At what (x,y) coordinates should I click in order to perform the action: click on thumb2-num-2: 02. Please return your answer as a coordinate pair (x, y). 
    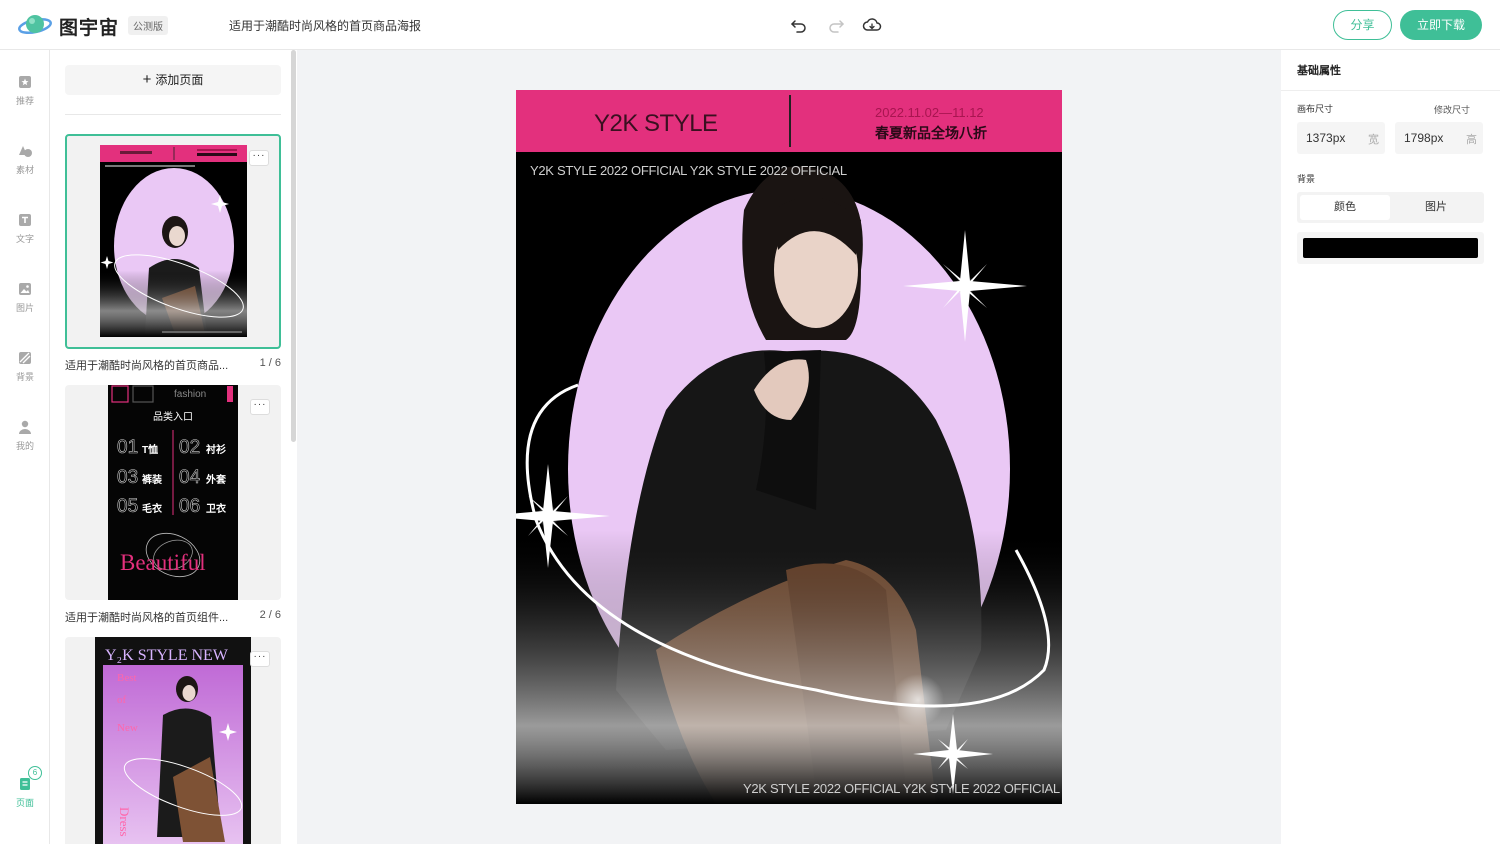
    Looking at the image, I should click on (189, 447).